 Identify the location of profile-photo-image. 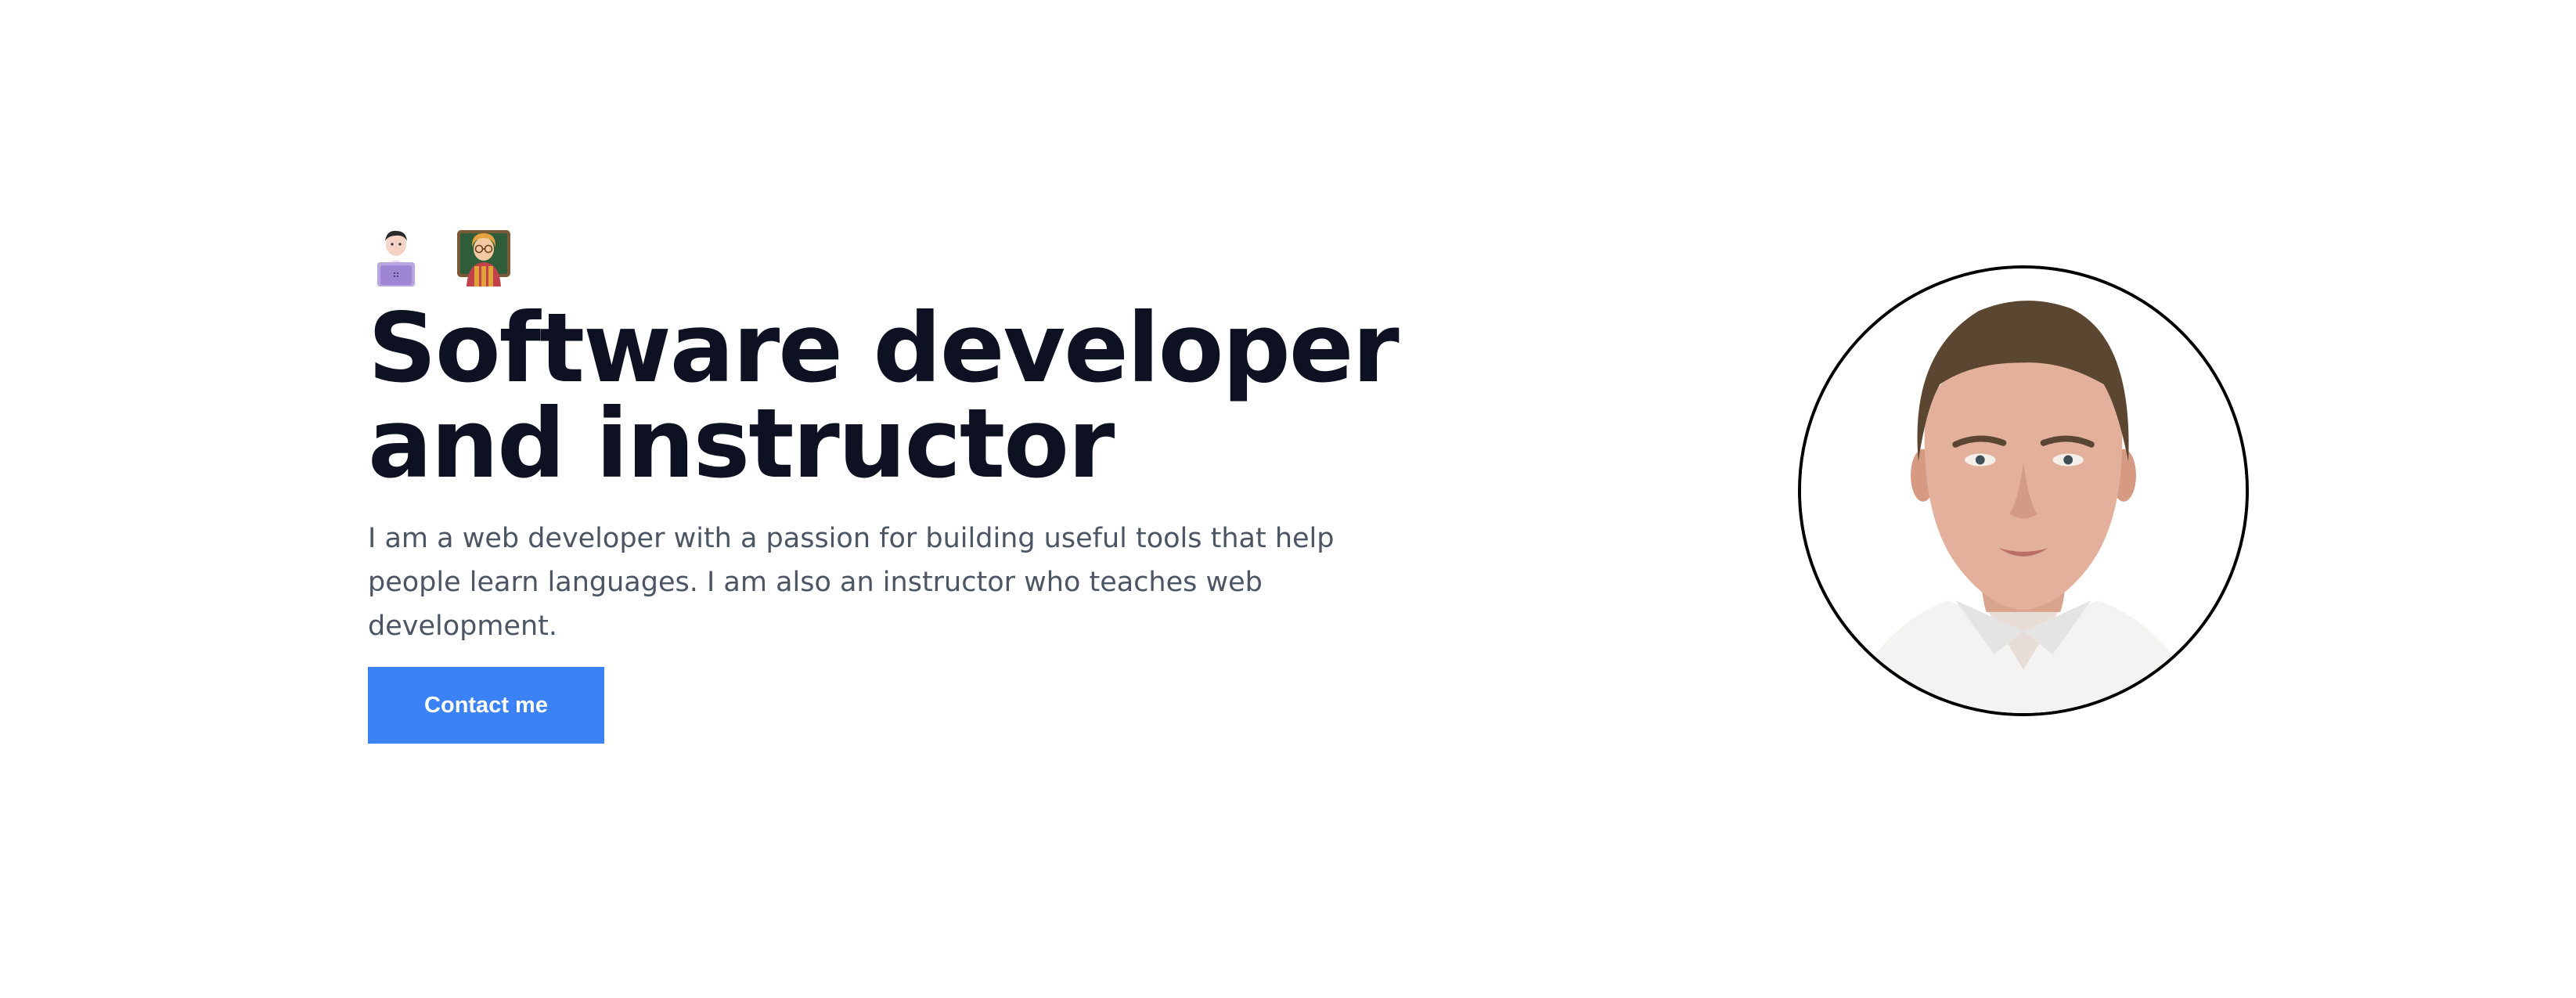
(2023, 491).